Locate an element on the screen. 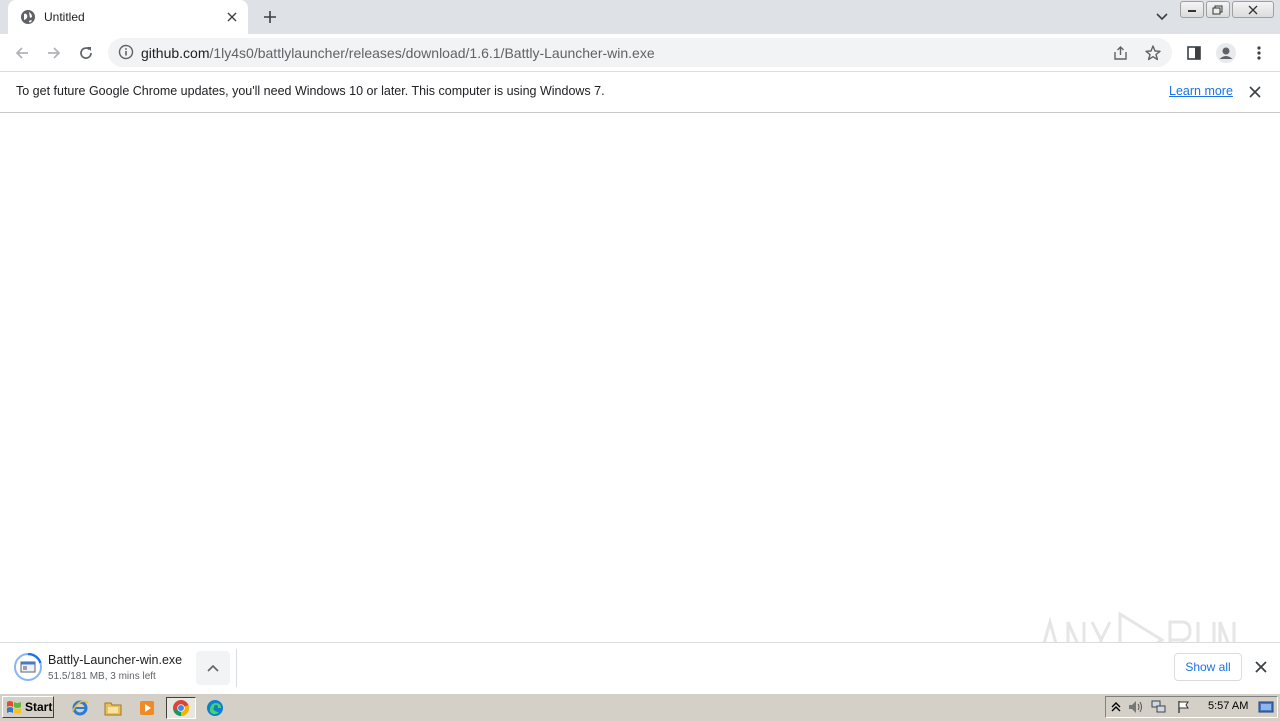  infobar-close-icon is located at coordinates (1255, 92).